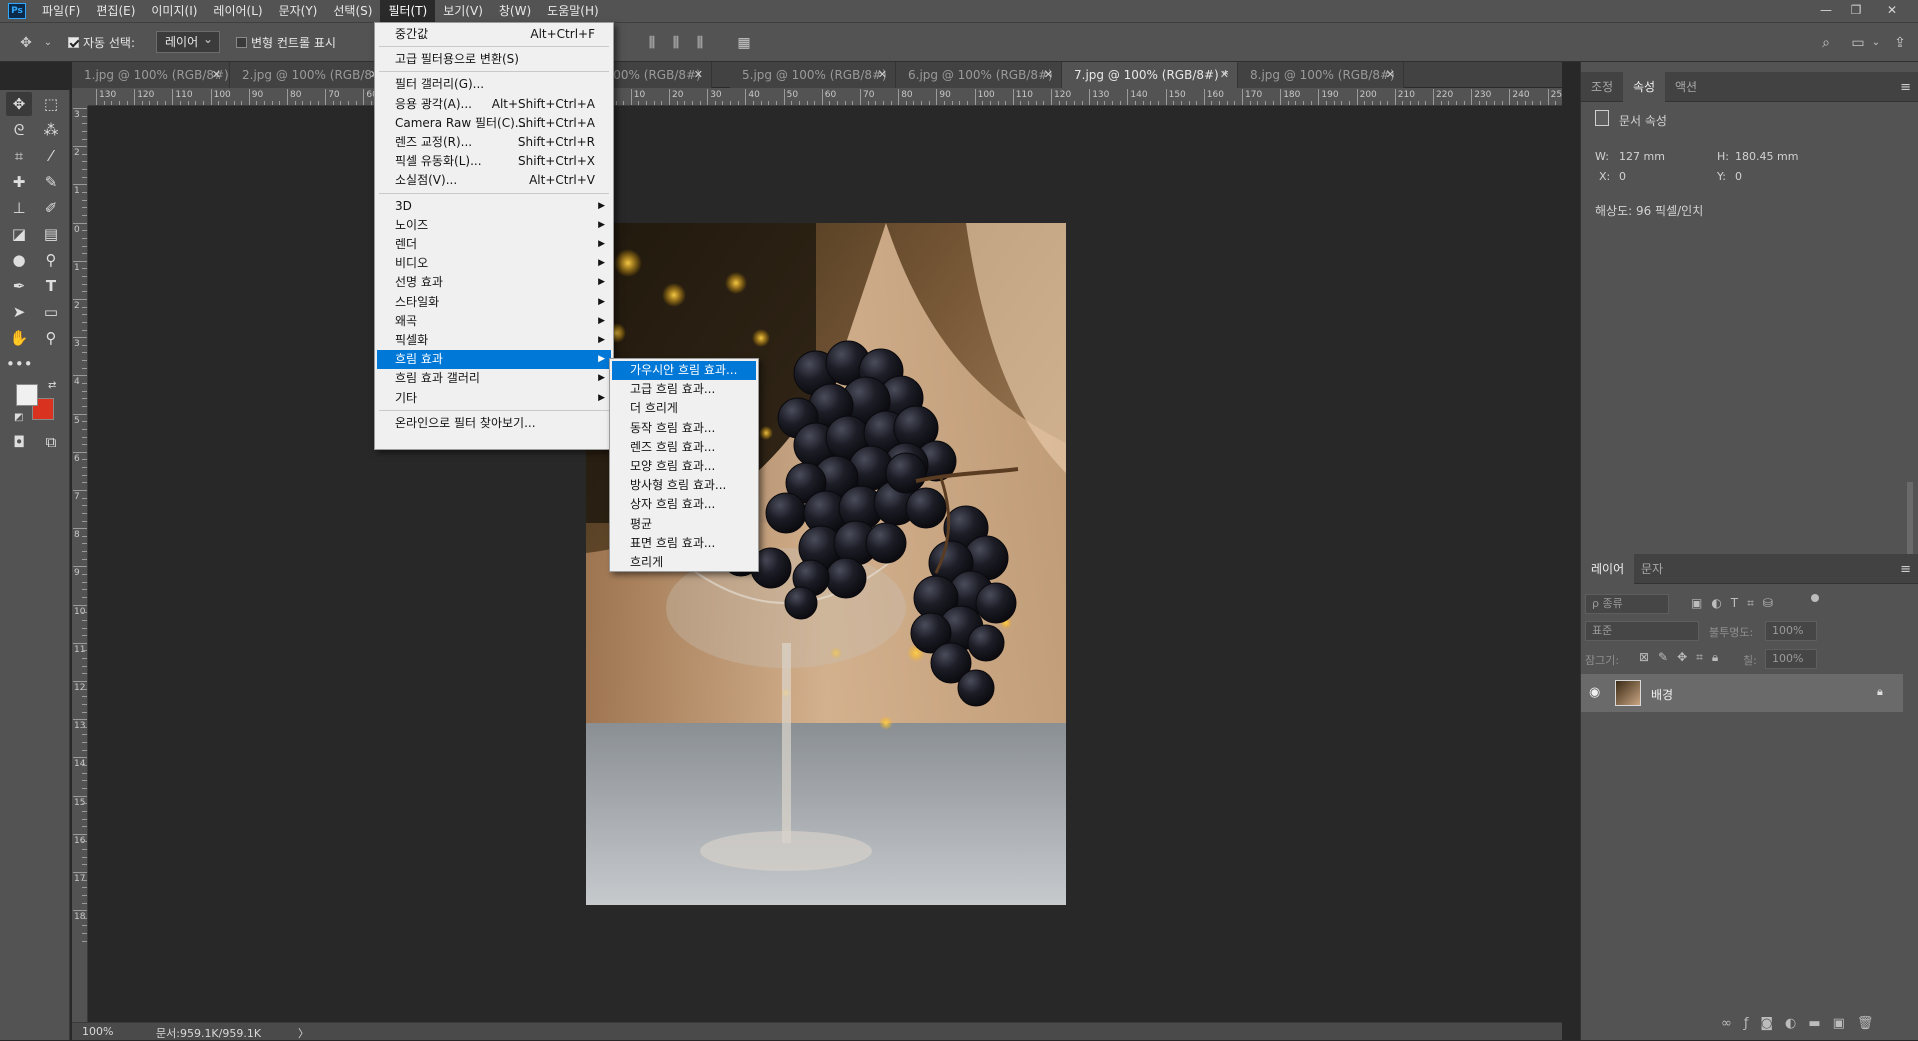 This screenshot has width=1918, height=1041. What do you see at coordinates (1803, 1023) in the screenshot?
I see `layers-bottom-icons: ∞ƒ◙◐▬▣🗑︎` at bounding box center [1803, 1023].